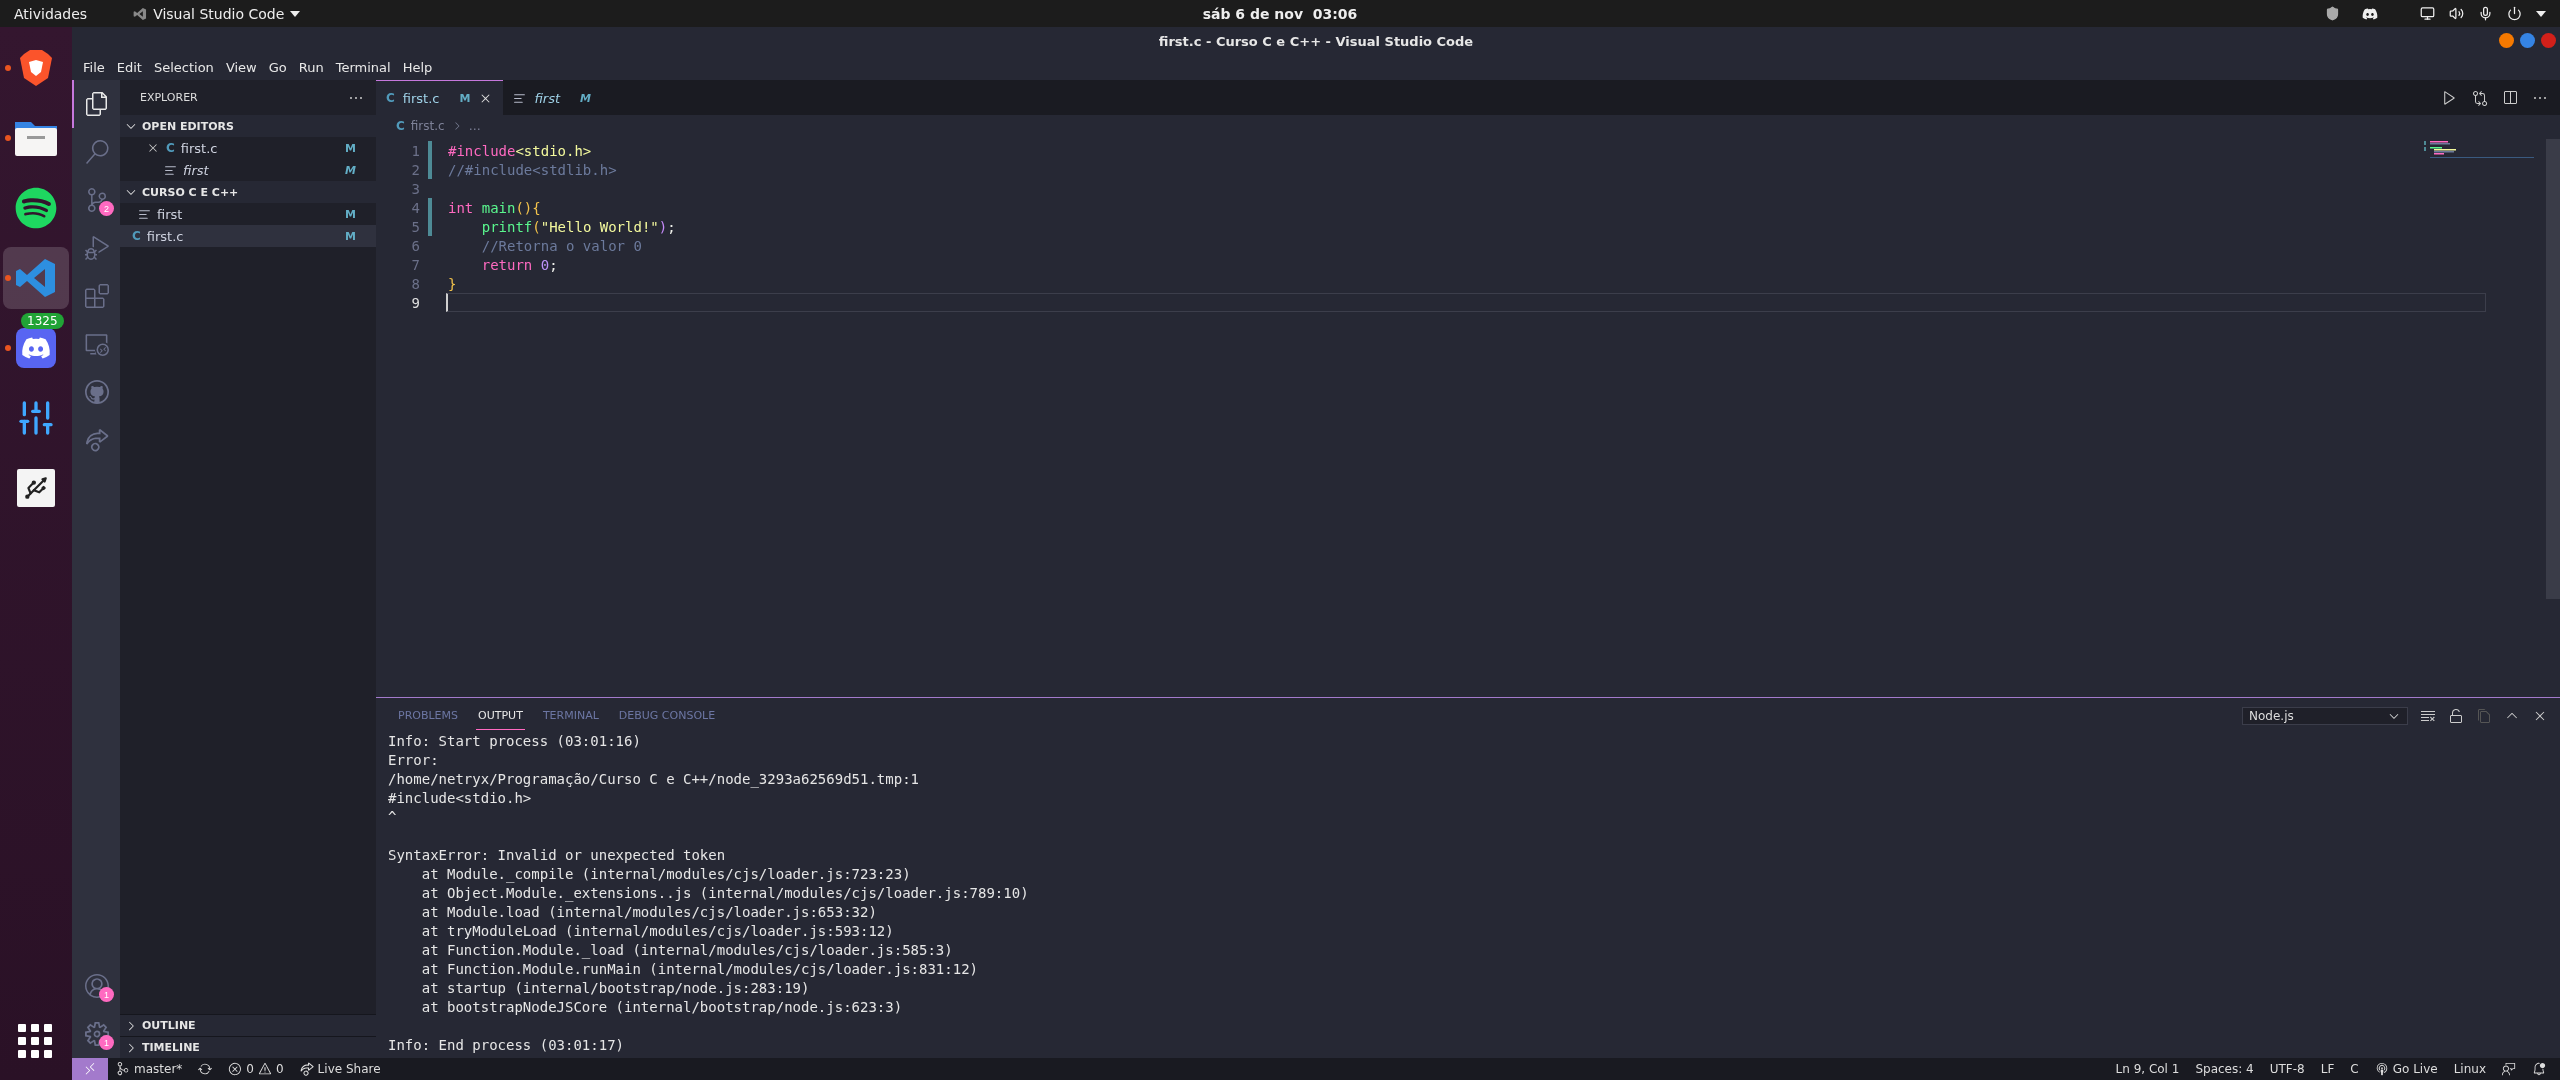 The image size is (2560, 1080). What do you see at coordinates (452, 283) in the screenshot?
I see `code-line: }` at bounding box center [452, 283].